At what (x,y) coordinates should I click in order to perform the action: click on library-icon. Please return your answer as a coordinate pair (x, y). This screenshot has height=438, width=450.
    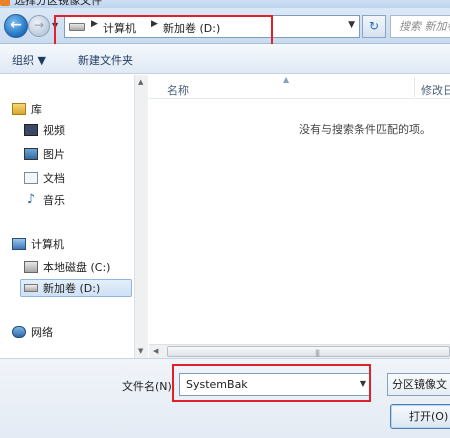
    Looking at the image, I should click on (19, 109).